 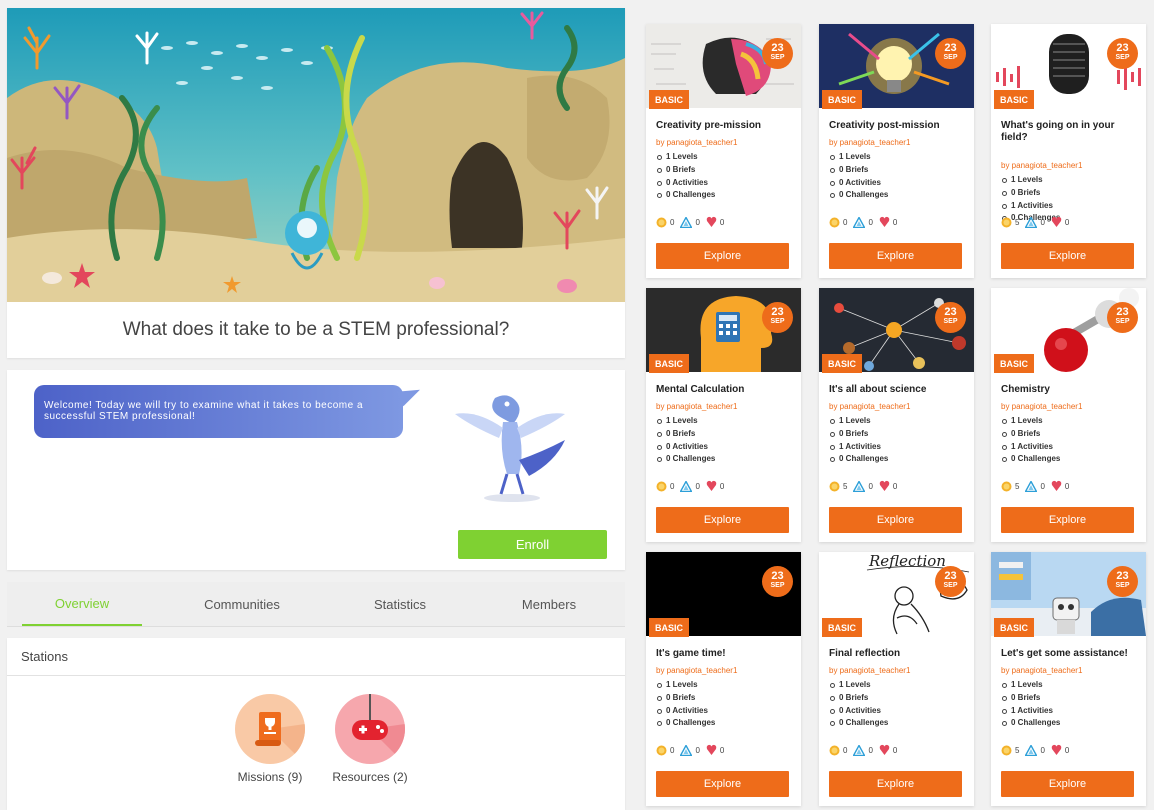 What do you see at coordinates (316, 675) in the screenshot?
I see `stations-divider` at bounding box center [316, 675].